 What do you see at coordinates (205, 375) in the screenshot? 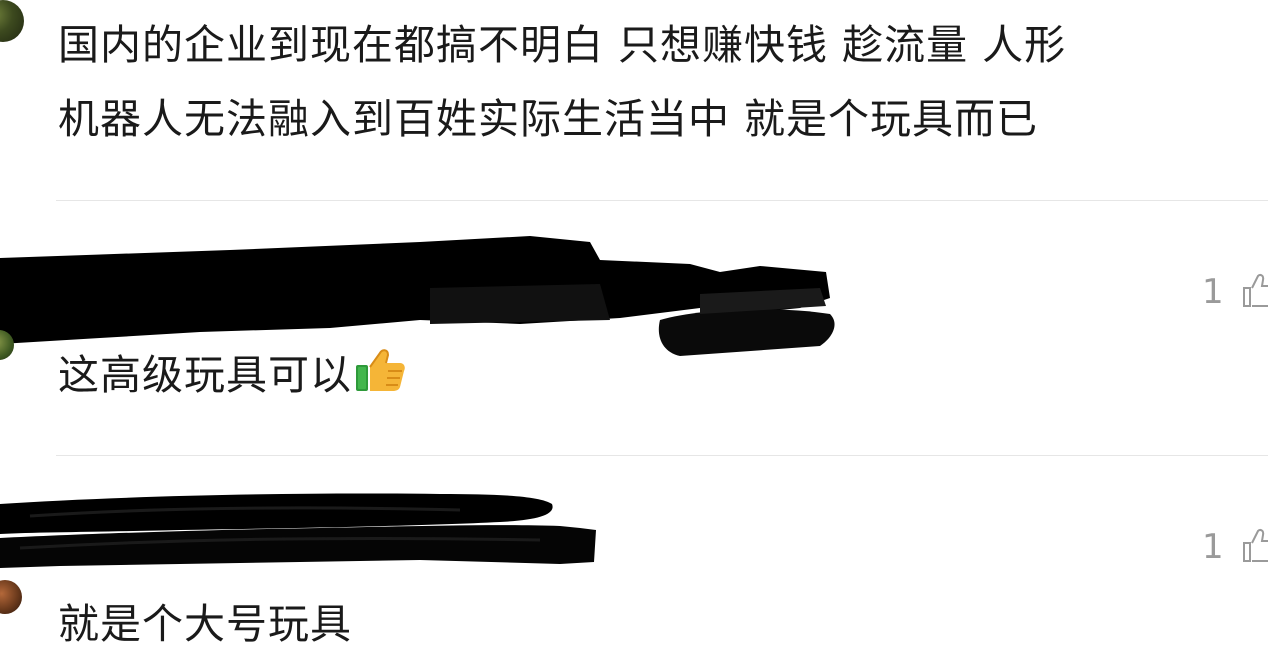
I see `comment-text-content: 这高级玩具可以` at bounding box center [205, 375].